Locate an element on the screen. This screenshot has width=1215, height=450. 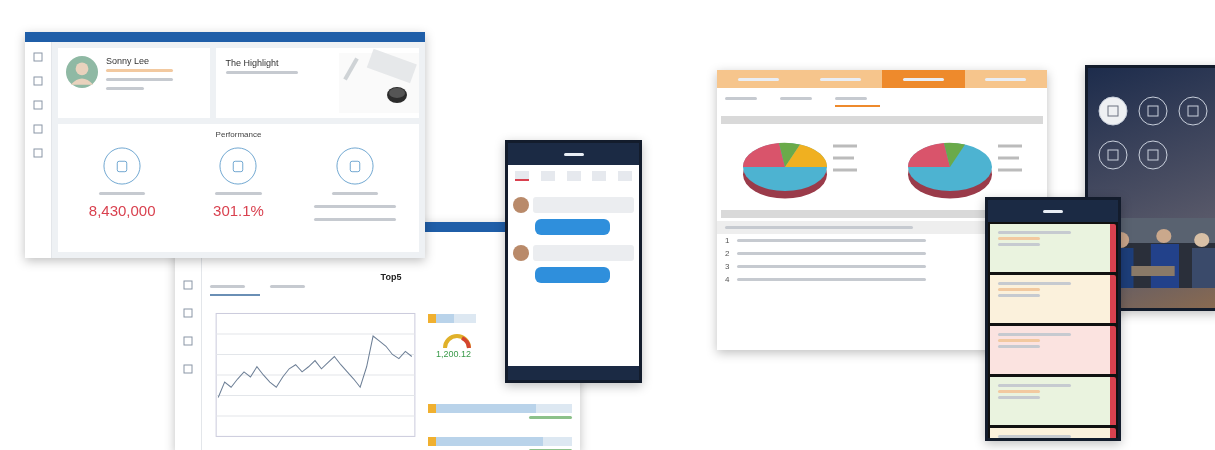
highlight-title: The Highlight is located at coordinates (252, 63).